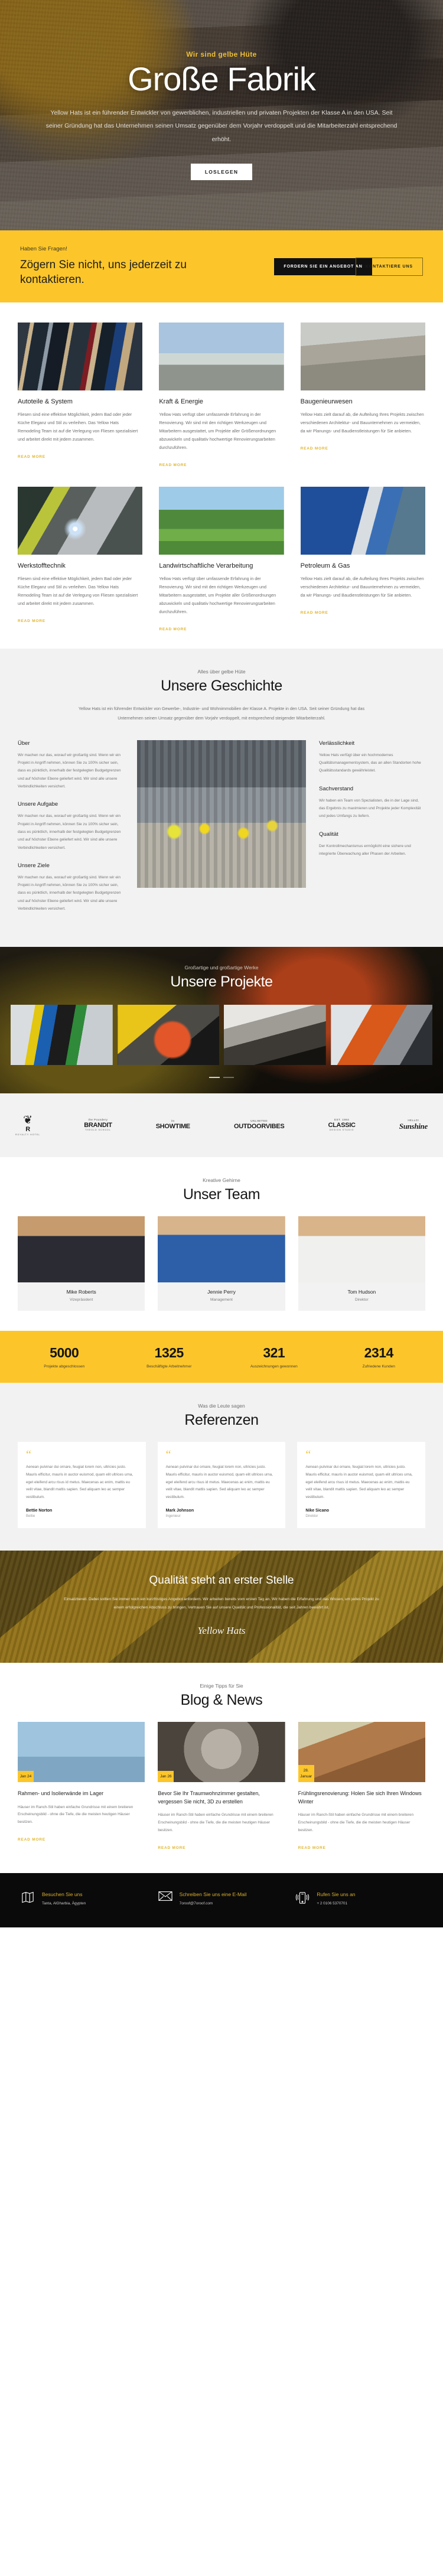  I want to click on service-title: Autoteile & System, so click(45, 402).